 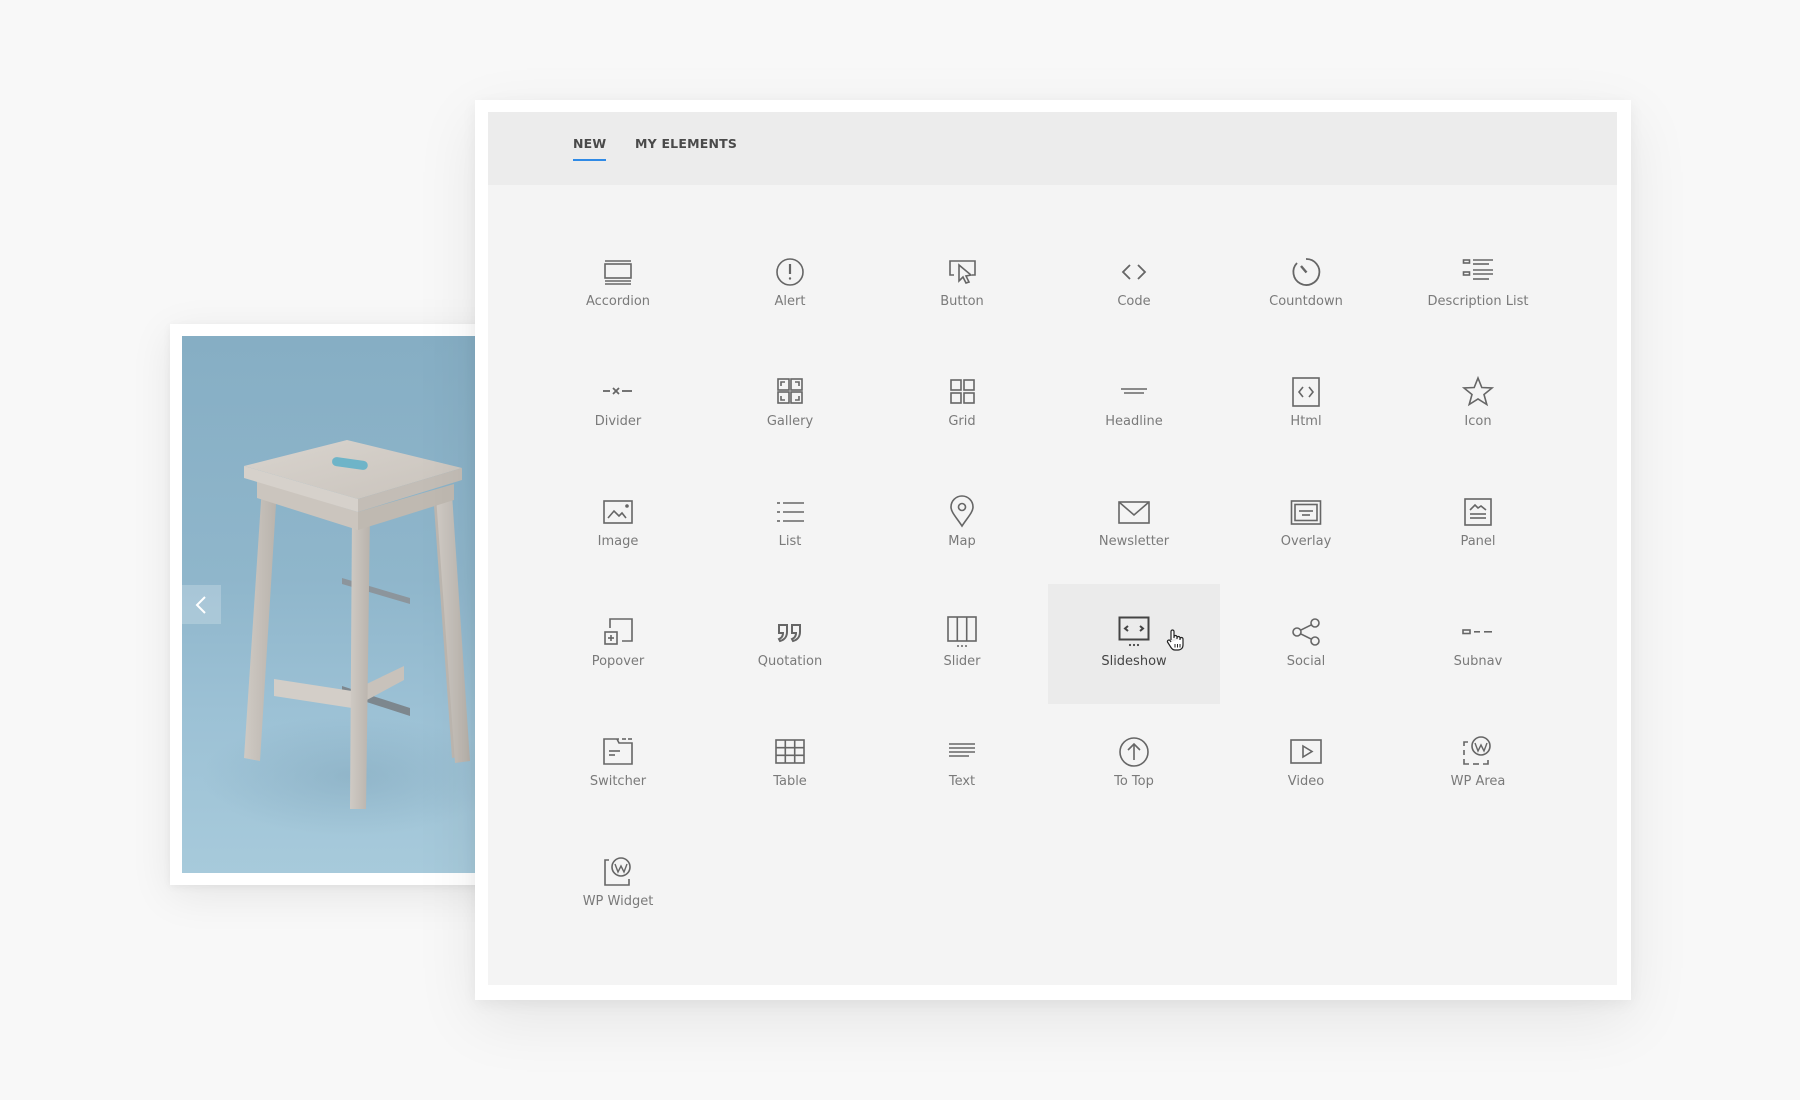 I want to click on element-label: Headline, so click(x=1134, y=421).